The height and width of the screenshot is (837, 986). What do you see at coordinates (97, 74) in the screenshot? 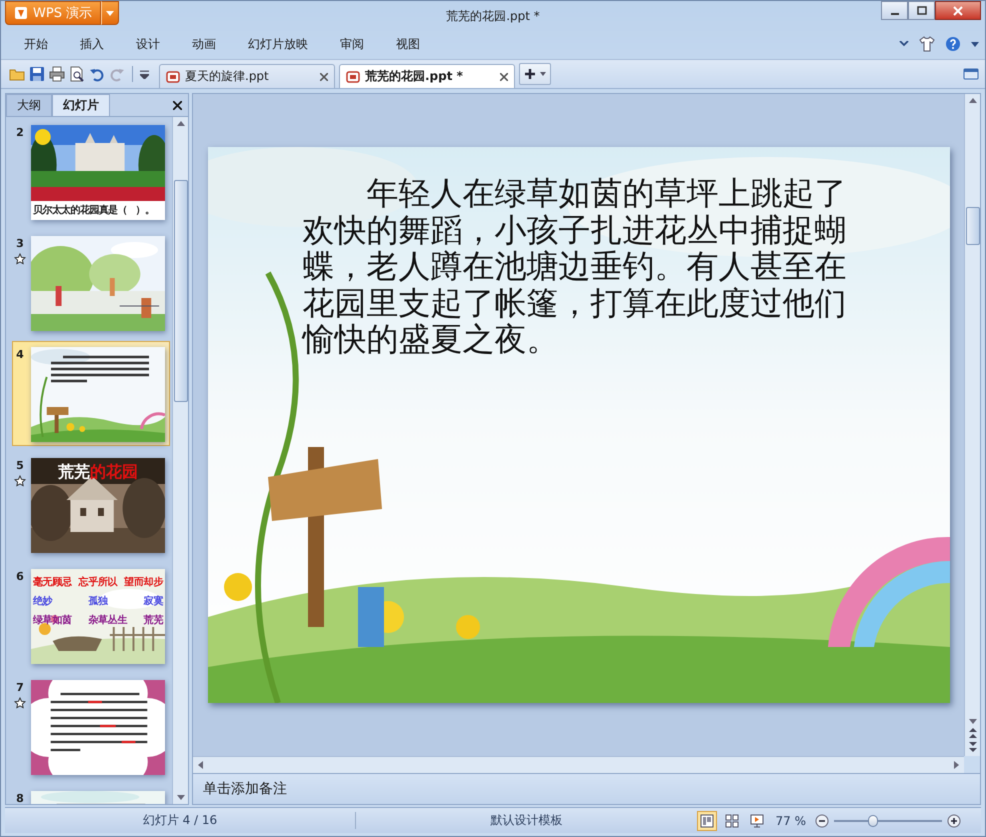
I see `undo-icon` at bounding box center [97, 74].